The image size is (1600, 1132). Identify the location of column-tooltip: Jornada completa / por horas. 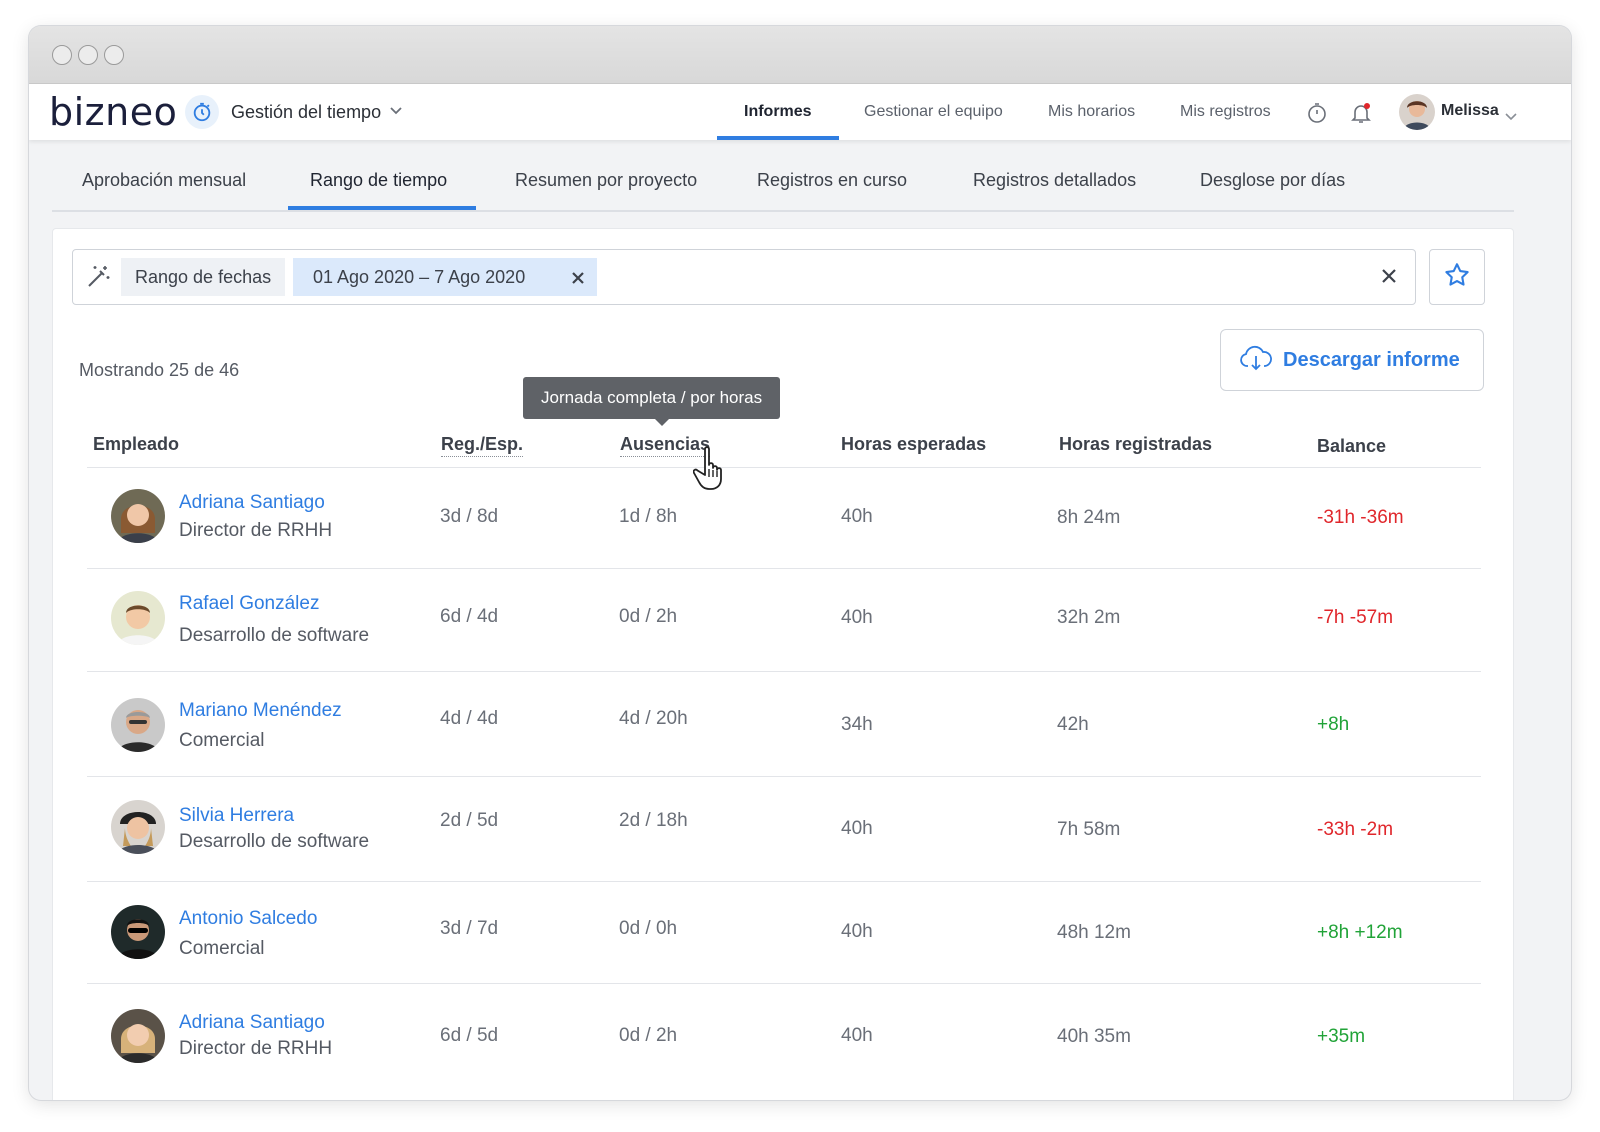
(652, 401).